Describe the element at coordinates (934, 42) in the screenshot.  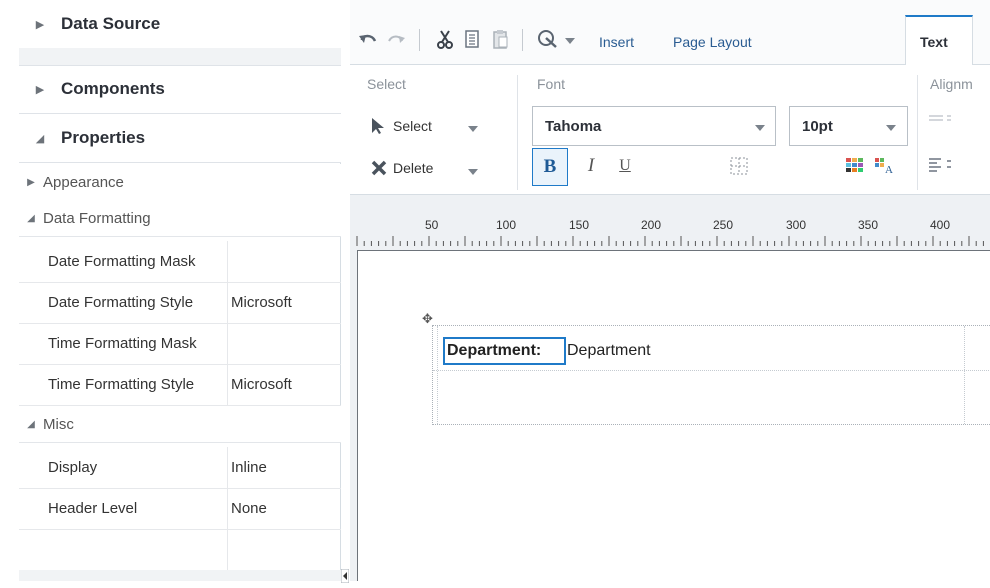
I see `tab-label: Text` at that location.